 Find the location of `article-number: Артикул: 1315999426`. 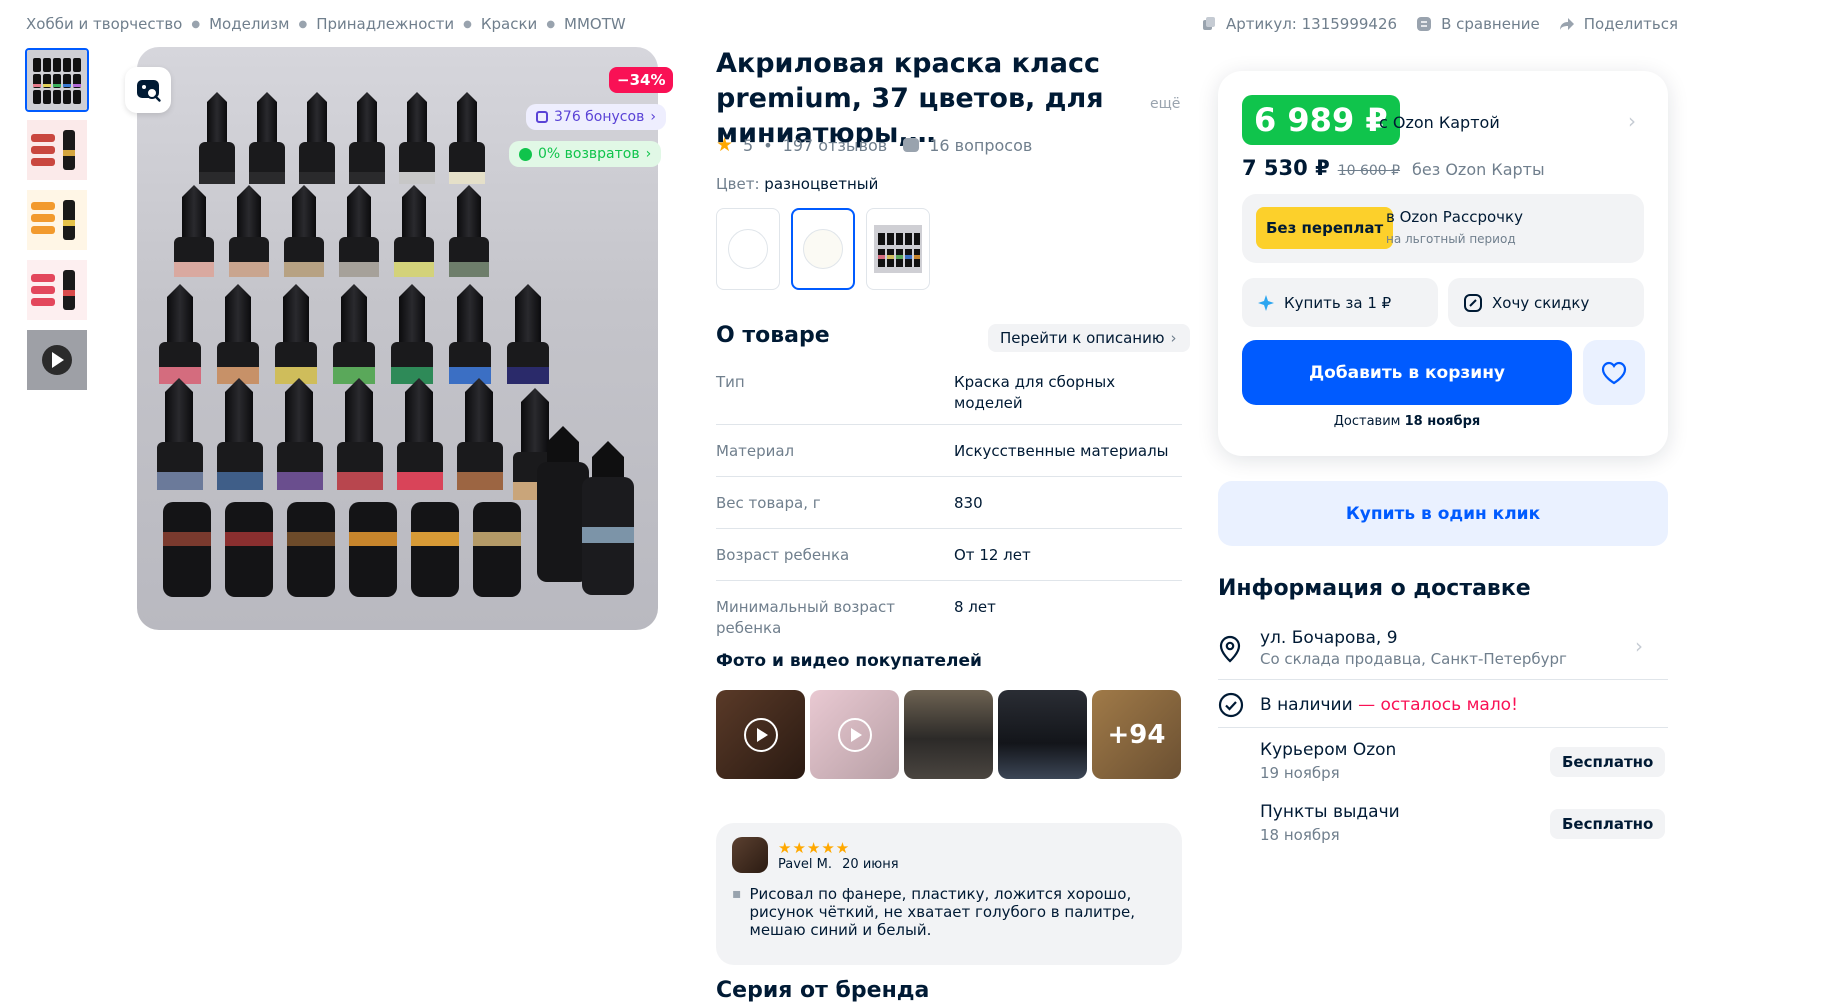

article-number: Артикул: 1315999426 is located at coordinates (1298, 24).